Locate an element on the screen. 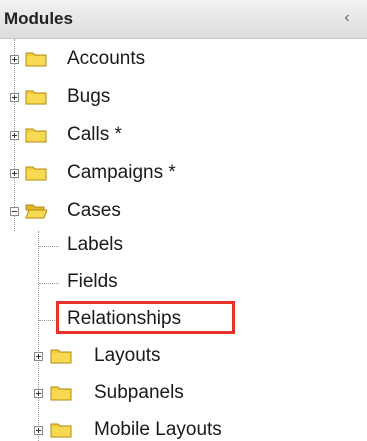 This screenshot has height=441, width=367. tree-node-label: Bugs is located at coordinates (88, 97).